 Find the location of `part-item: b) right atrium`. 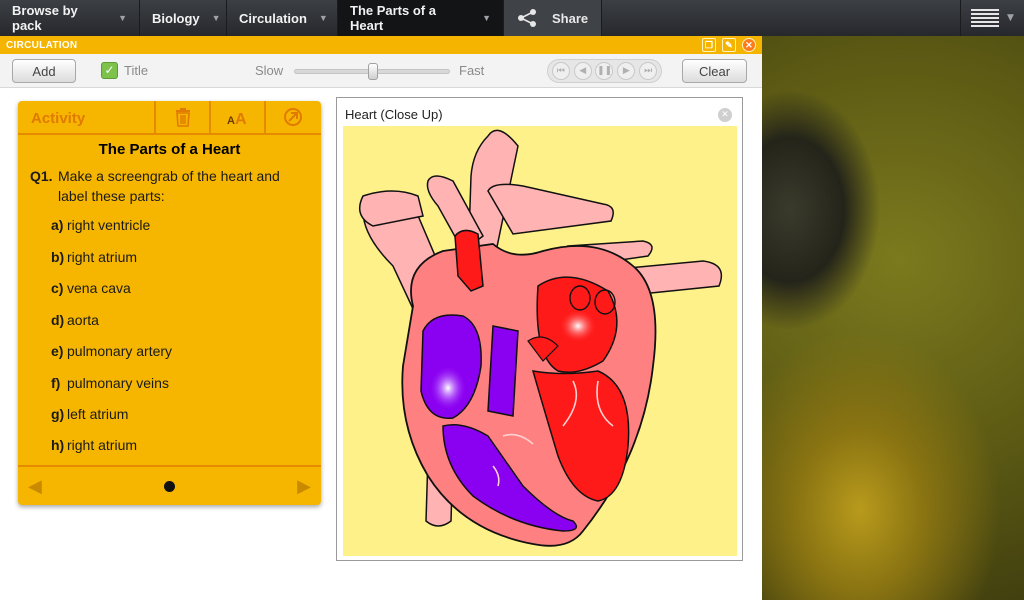

part-item: b) right atrium is located at coordinates (94, 257).